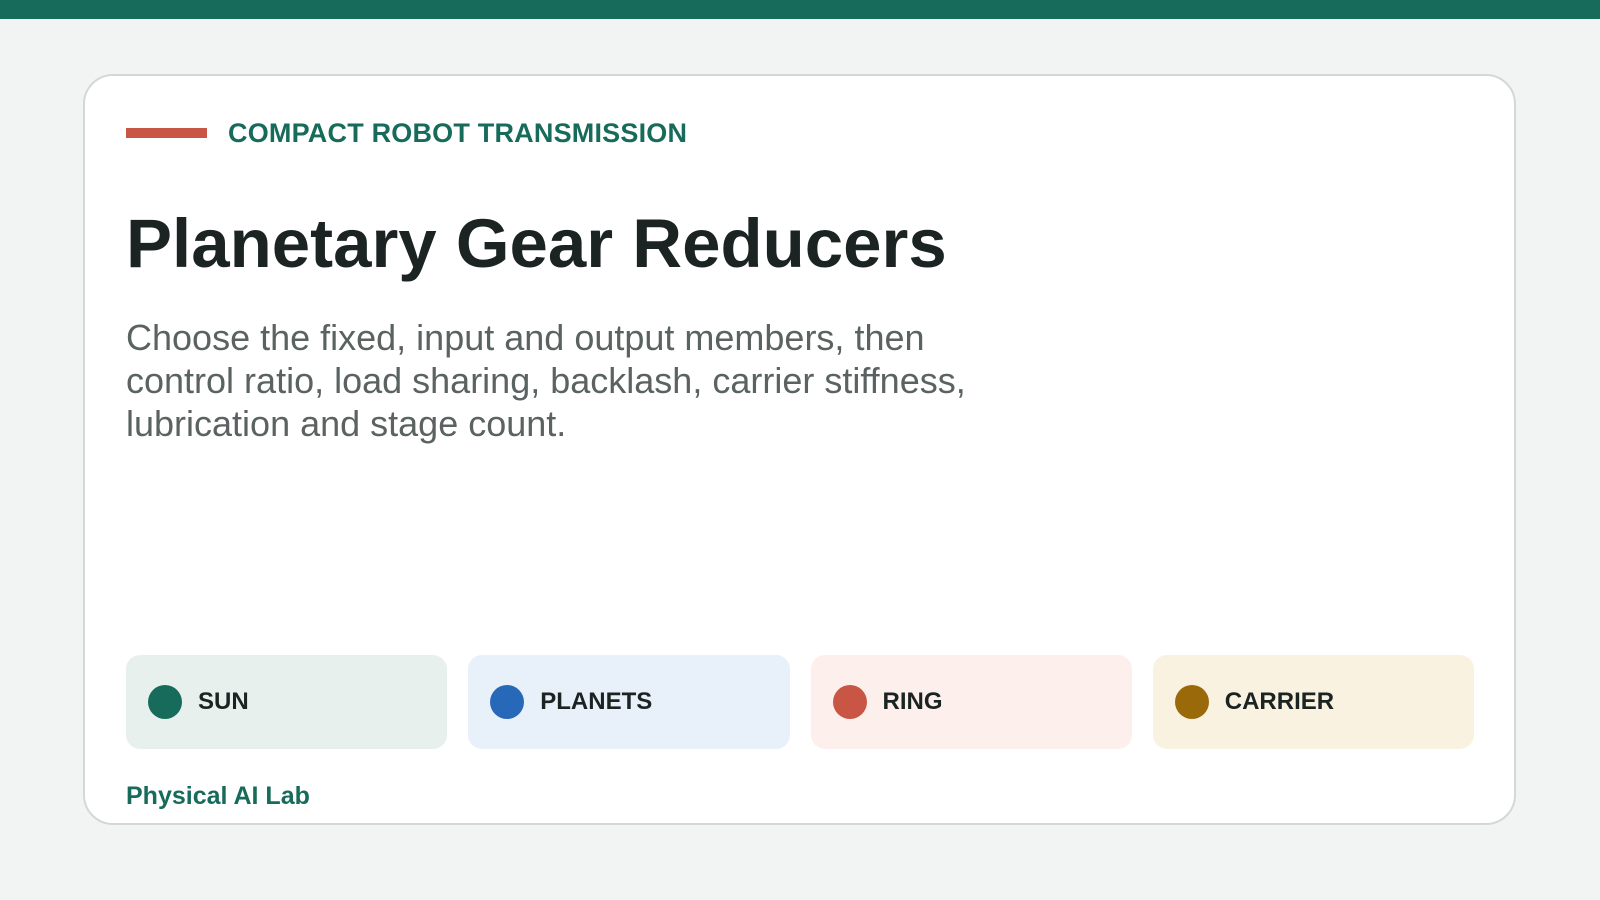  I want to click on eyebrow-accent-line, so click(166, 133).